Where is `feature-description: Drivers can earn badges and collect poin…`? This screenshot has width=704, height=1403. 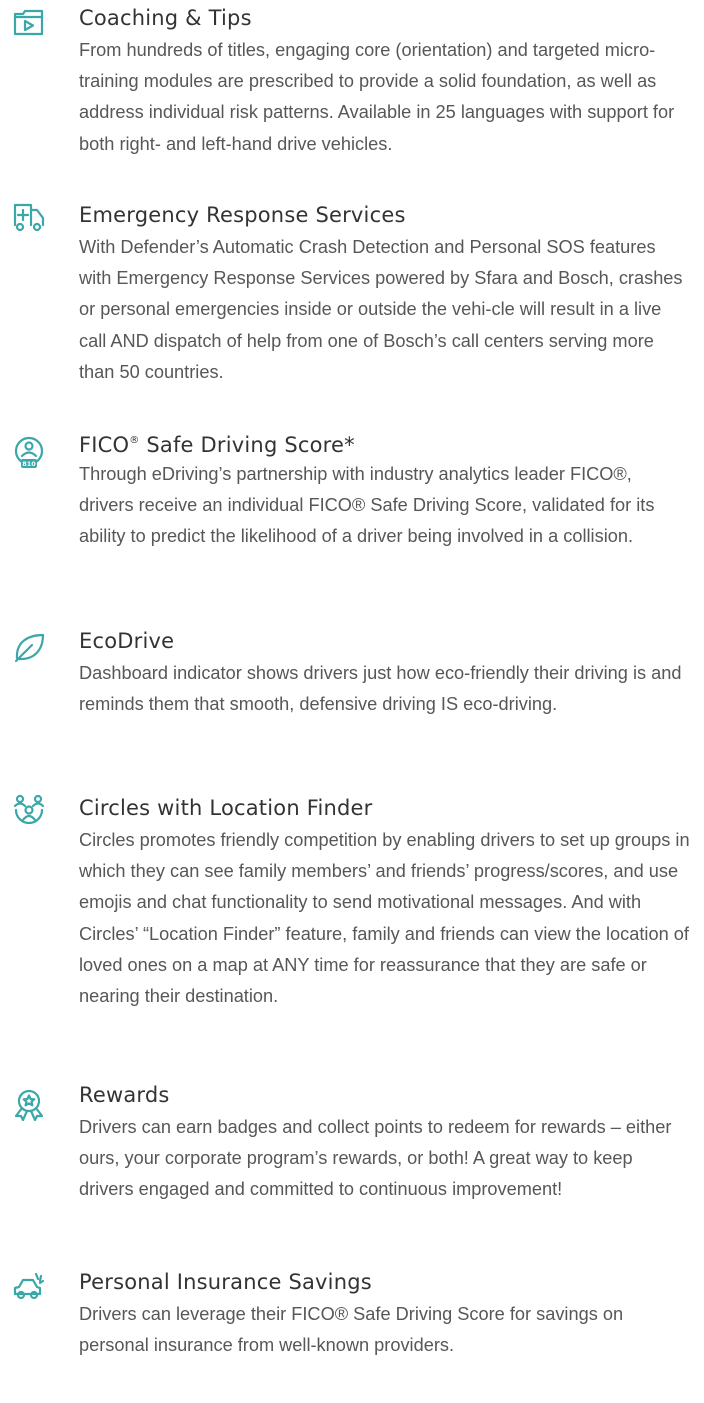
feature-description: Drivers can earn badges and collect poin… is located at coordinates (375, 1158).